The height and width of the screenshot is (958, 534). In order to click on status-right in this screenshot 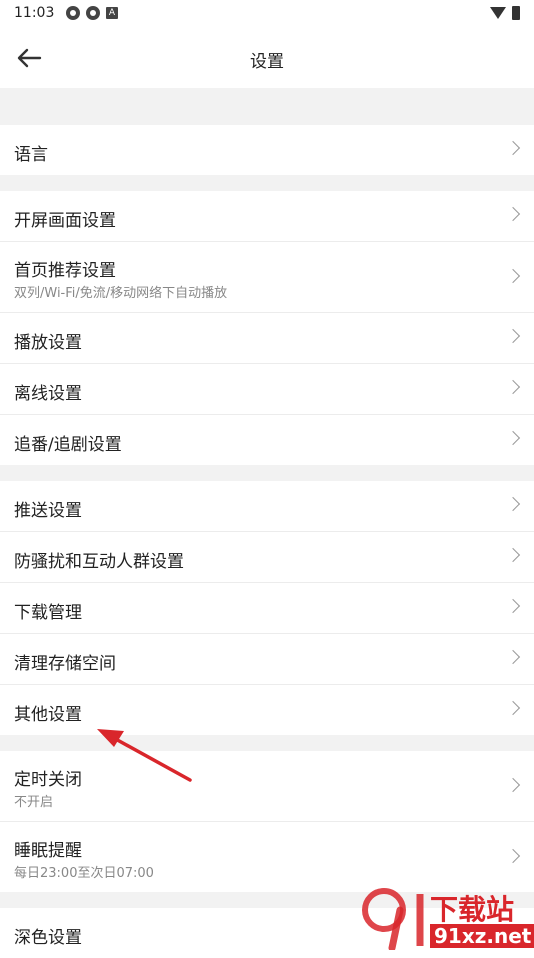, I will do `click(505, 13)`.